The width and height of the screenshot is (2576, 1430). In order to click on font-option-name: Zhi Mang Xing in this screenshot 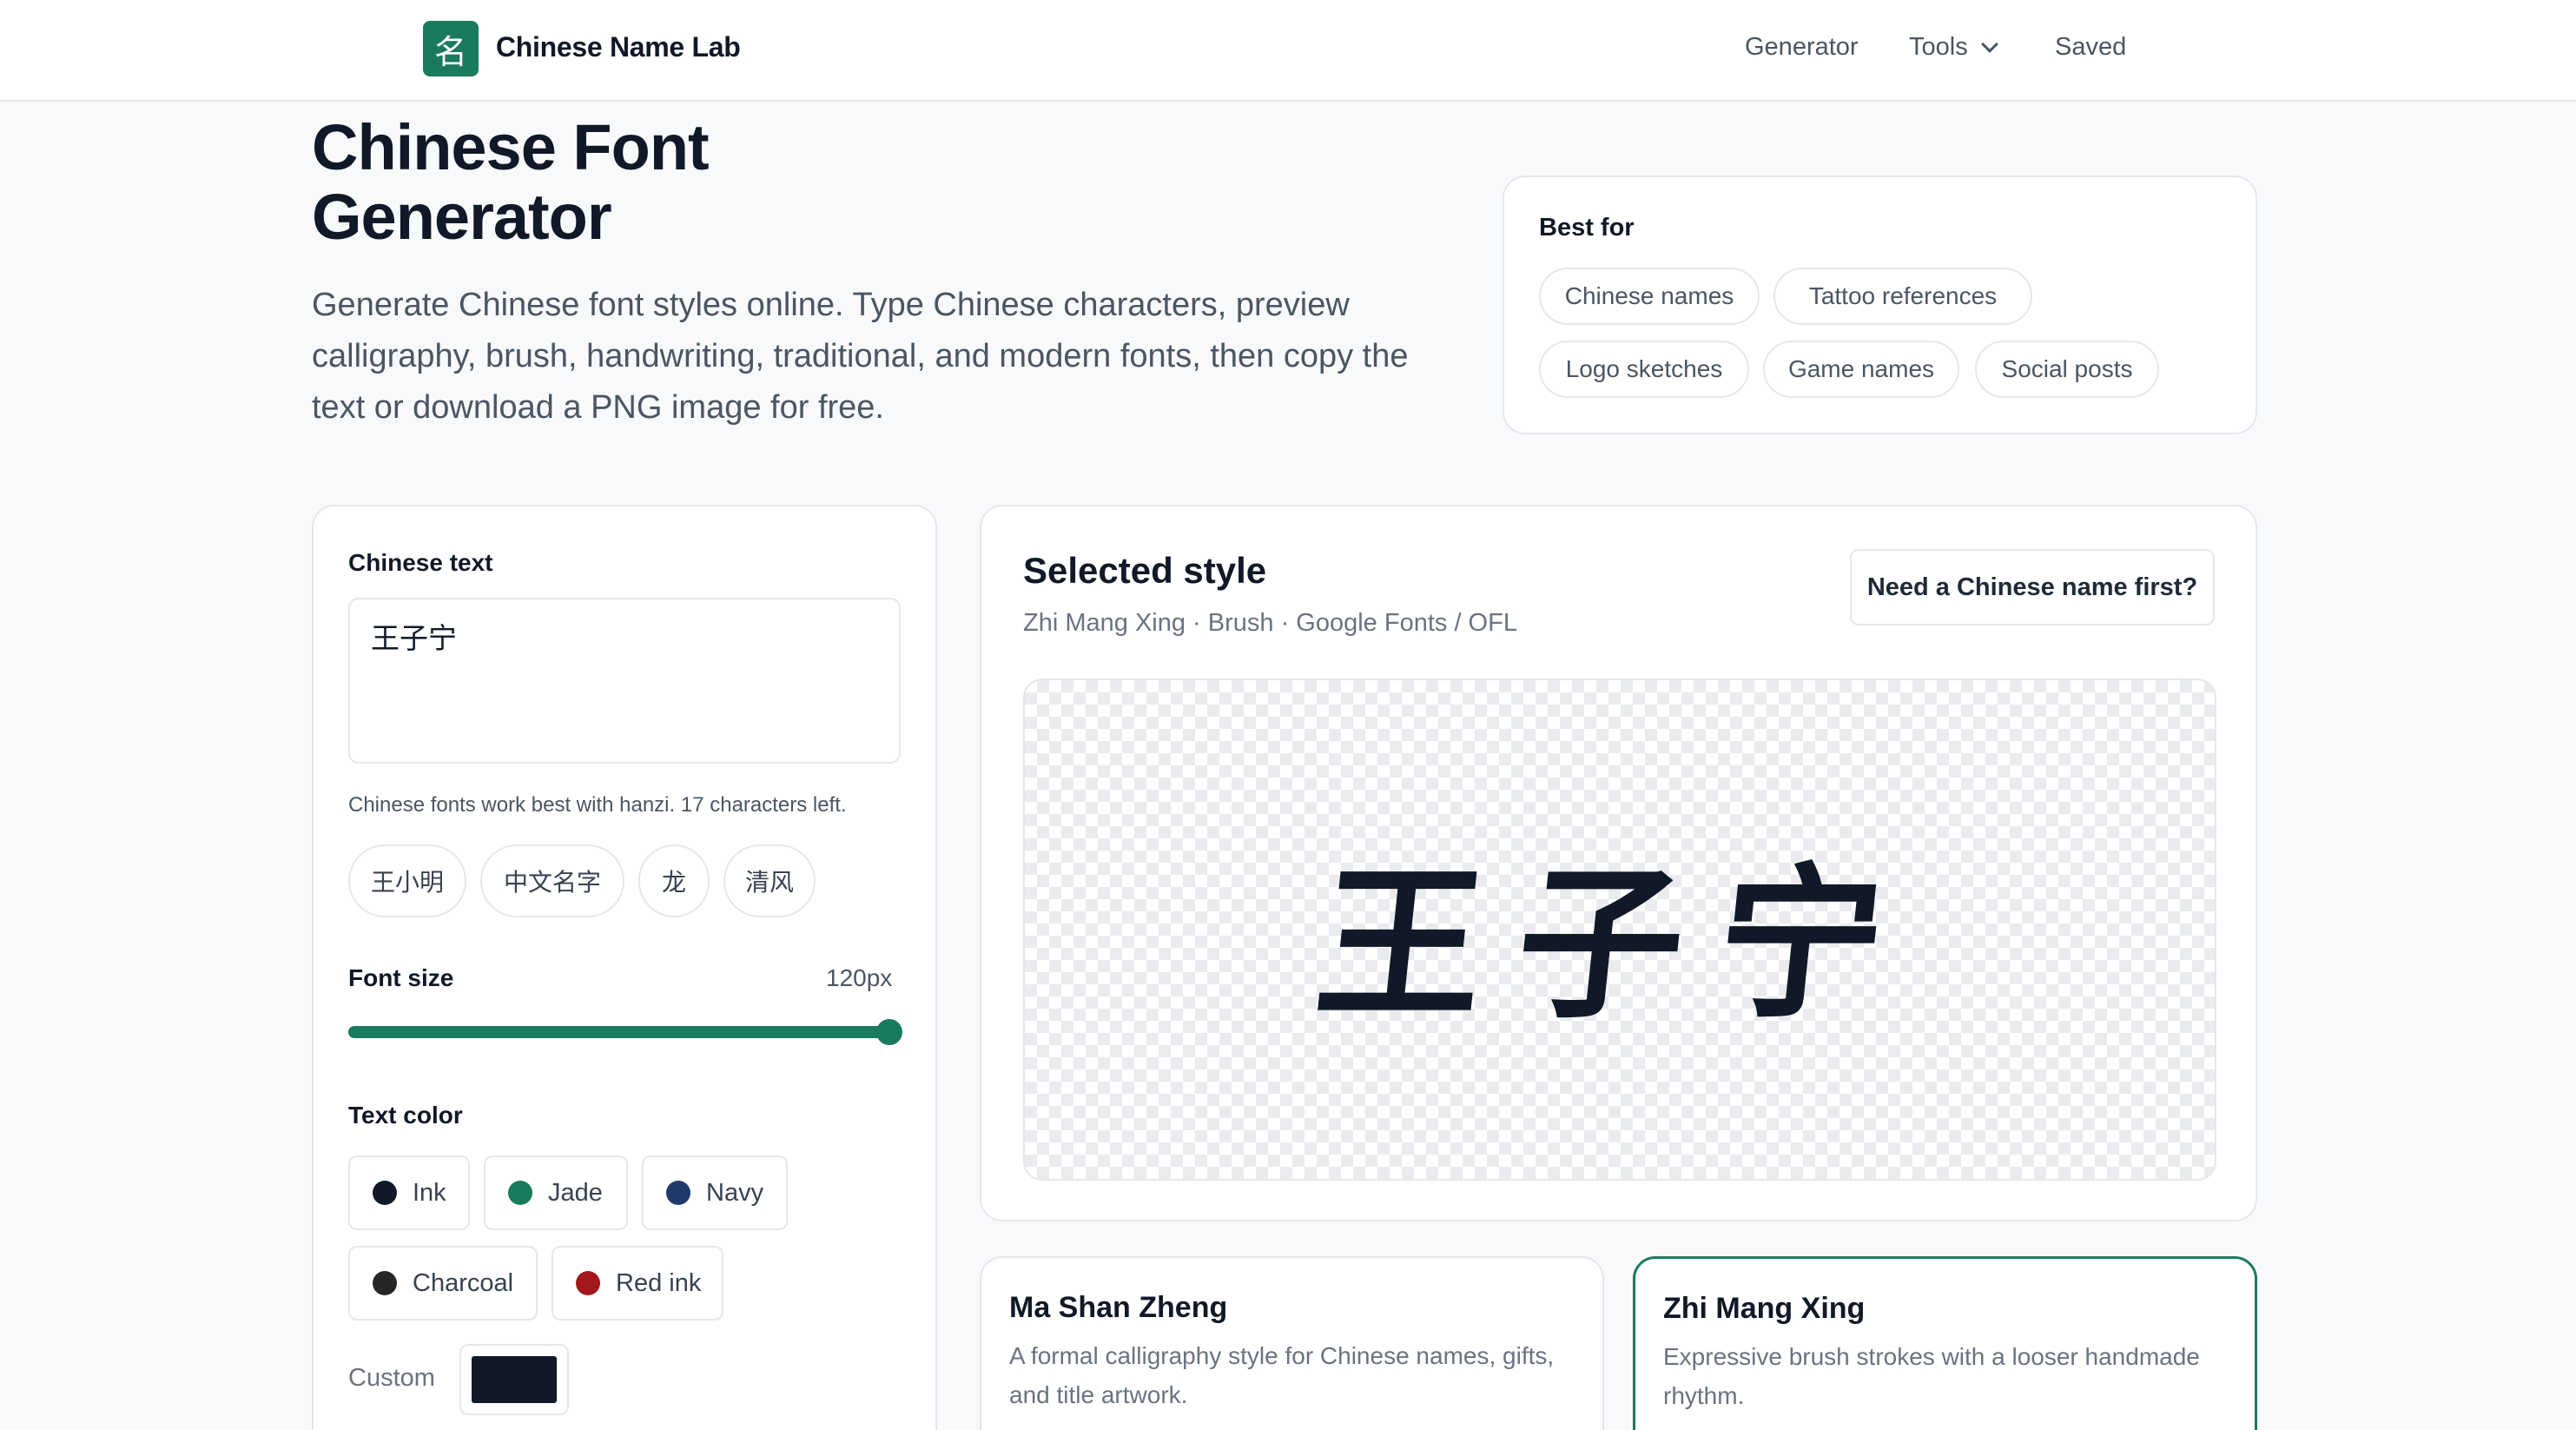, I will do `click(1764, 1308)`.